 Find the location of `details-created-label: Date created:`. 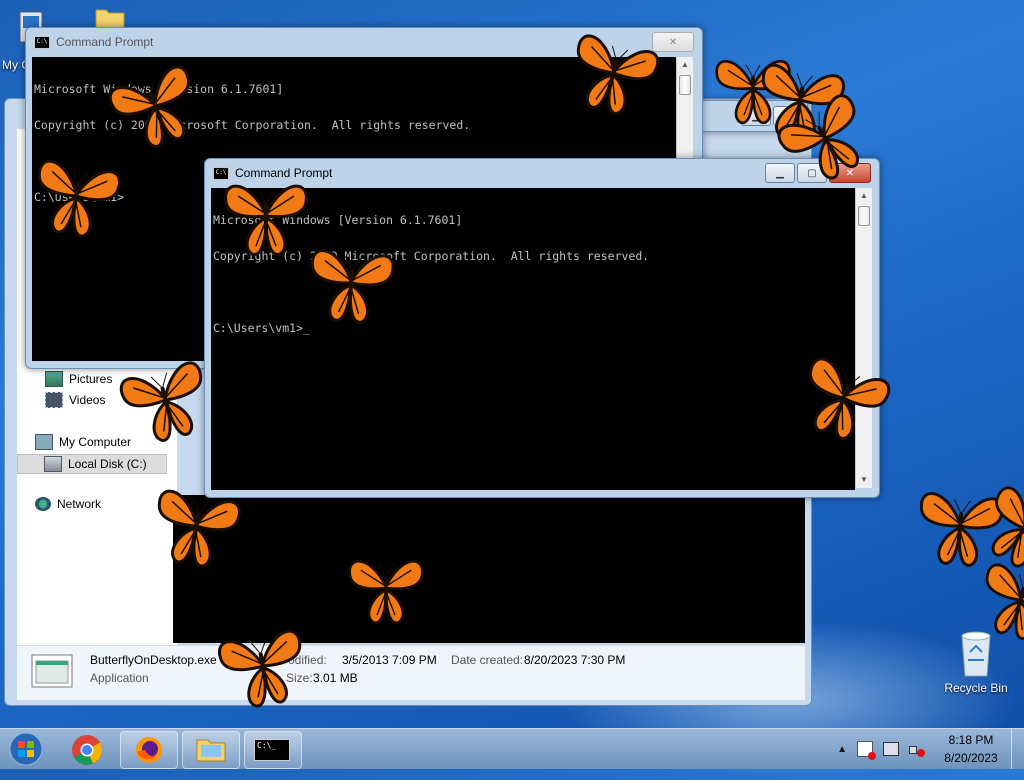

details-created-label: Date created: is located at coordinates (487, 660).